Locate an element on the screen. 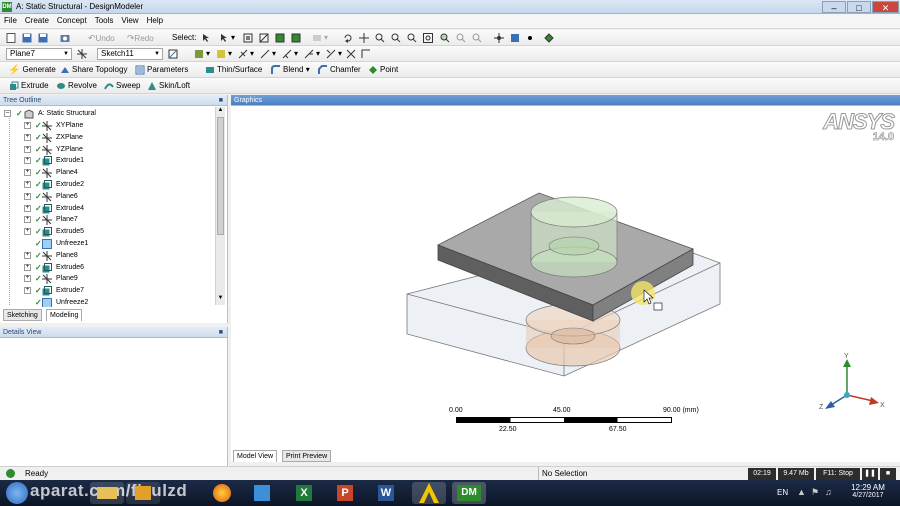 This screenshot has height=506, width=900. display-model-icon is located at coordinates (516, 38).